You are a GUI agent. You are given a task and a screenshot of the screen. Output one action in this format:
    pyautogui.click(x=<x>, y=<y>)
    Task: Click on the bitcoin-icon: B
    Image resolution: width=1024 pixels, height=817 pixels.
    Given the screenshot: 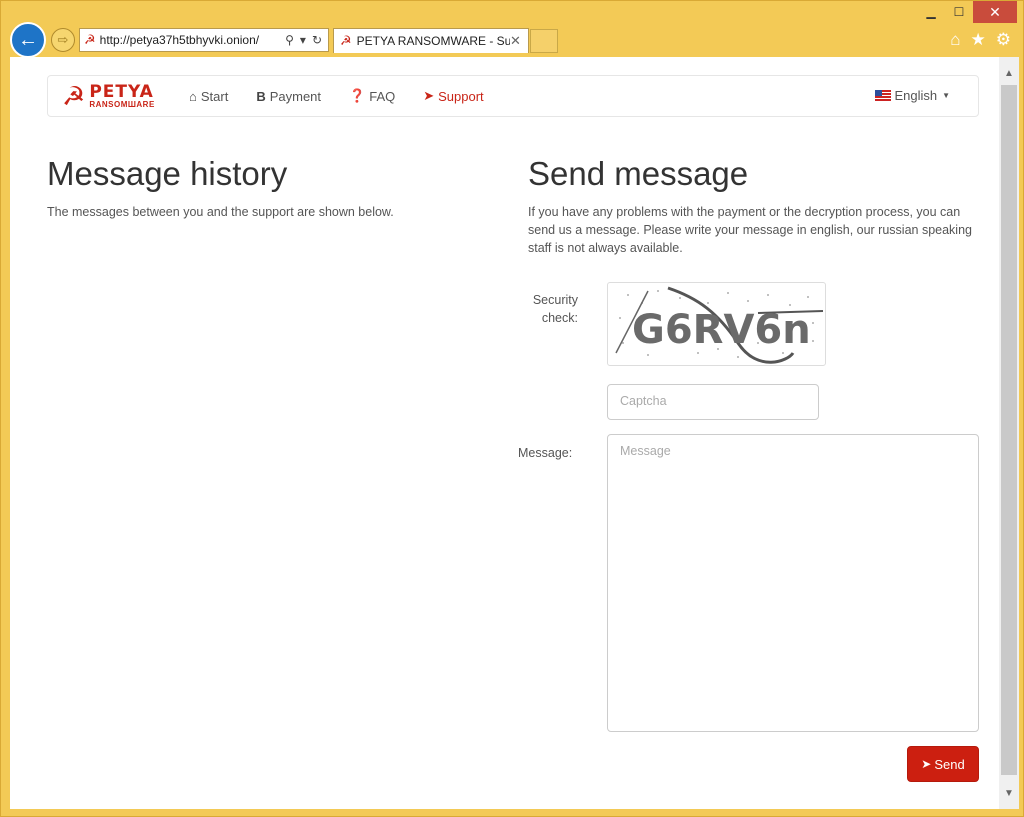 What is the action you would take?
    pyautogui.click(x=261, y=96)
    